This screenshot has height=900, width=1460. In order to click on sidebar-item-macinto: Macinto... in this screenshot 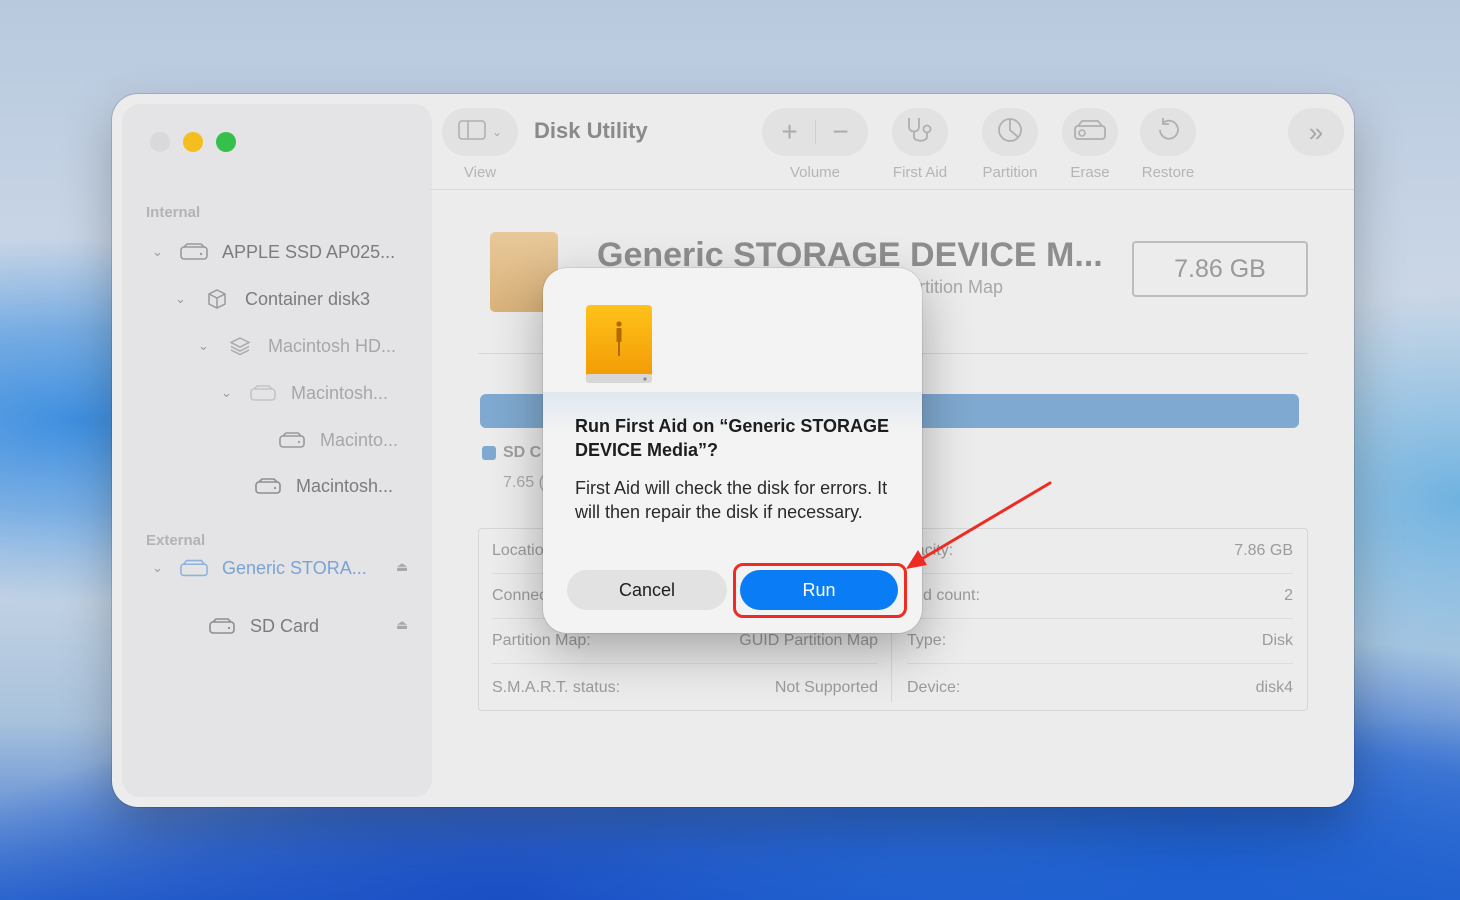, I will do `click(338, 440)`.